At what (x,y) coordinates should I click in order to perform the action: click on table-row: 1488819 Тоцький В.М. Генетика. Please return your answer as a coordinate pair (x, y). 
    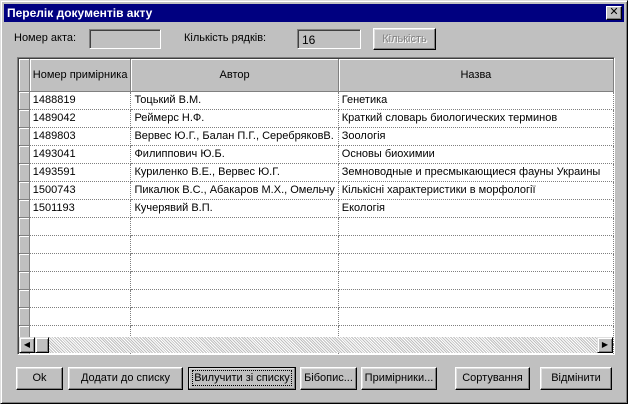
    Looking at the image, I should click on (316, 100).